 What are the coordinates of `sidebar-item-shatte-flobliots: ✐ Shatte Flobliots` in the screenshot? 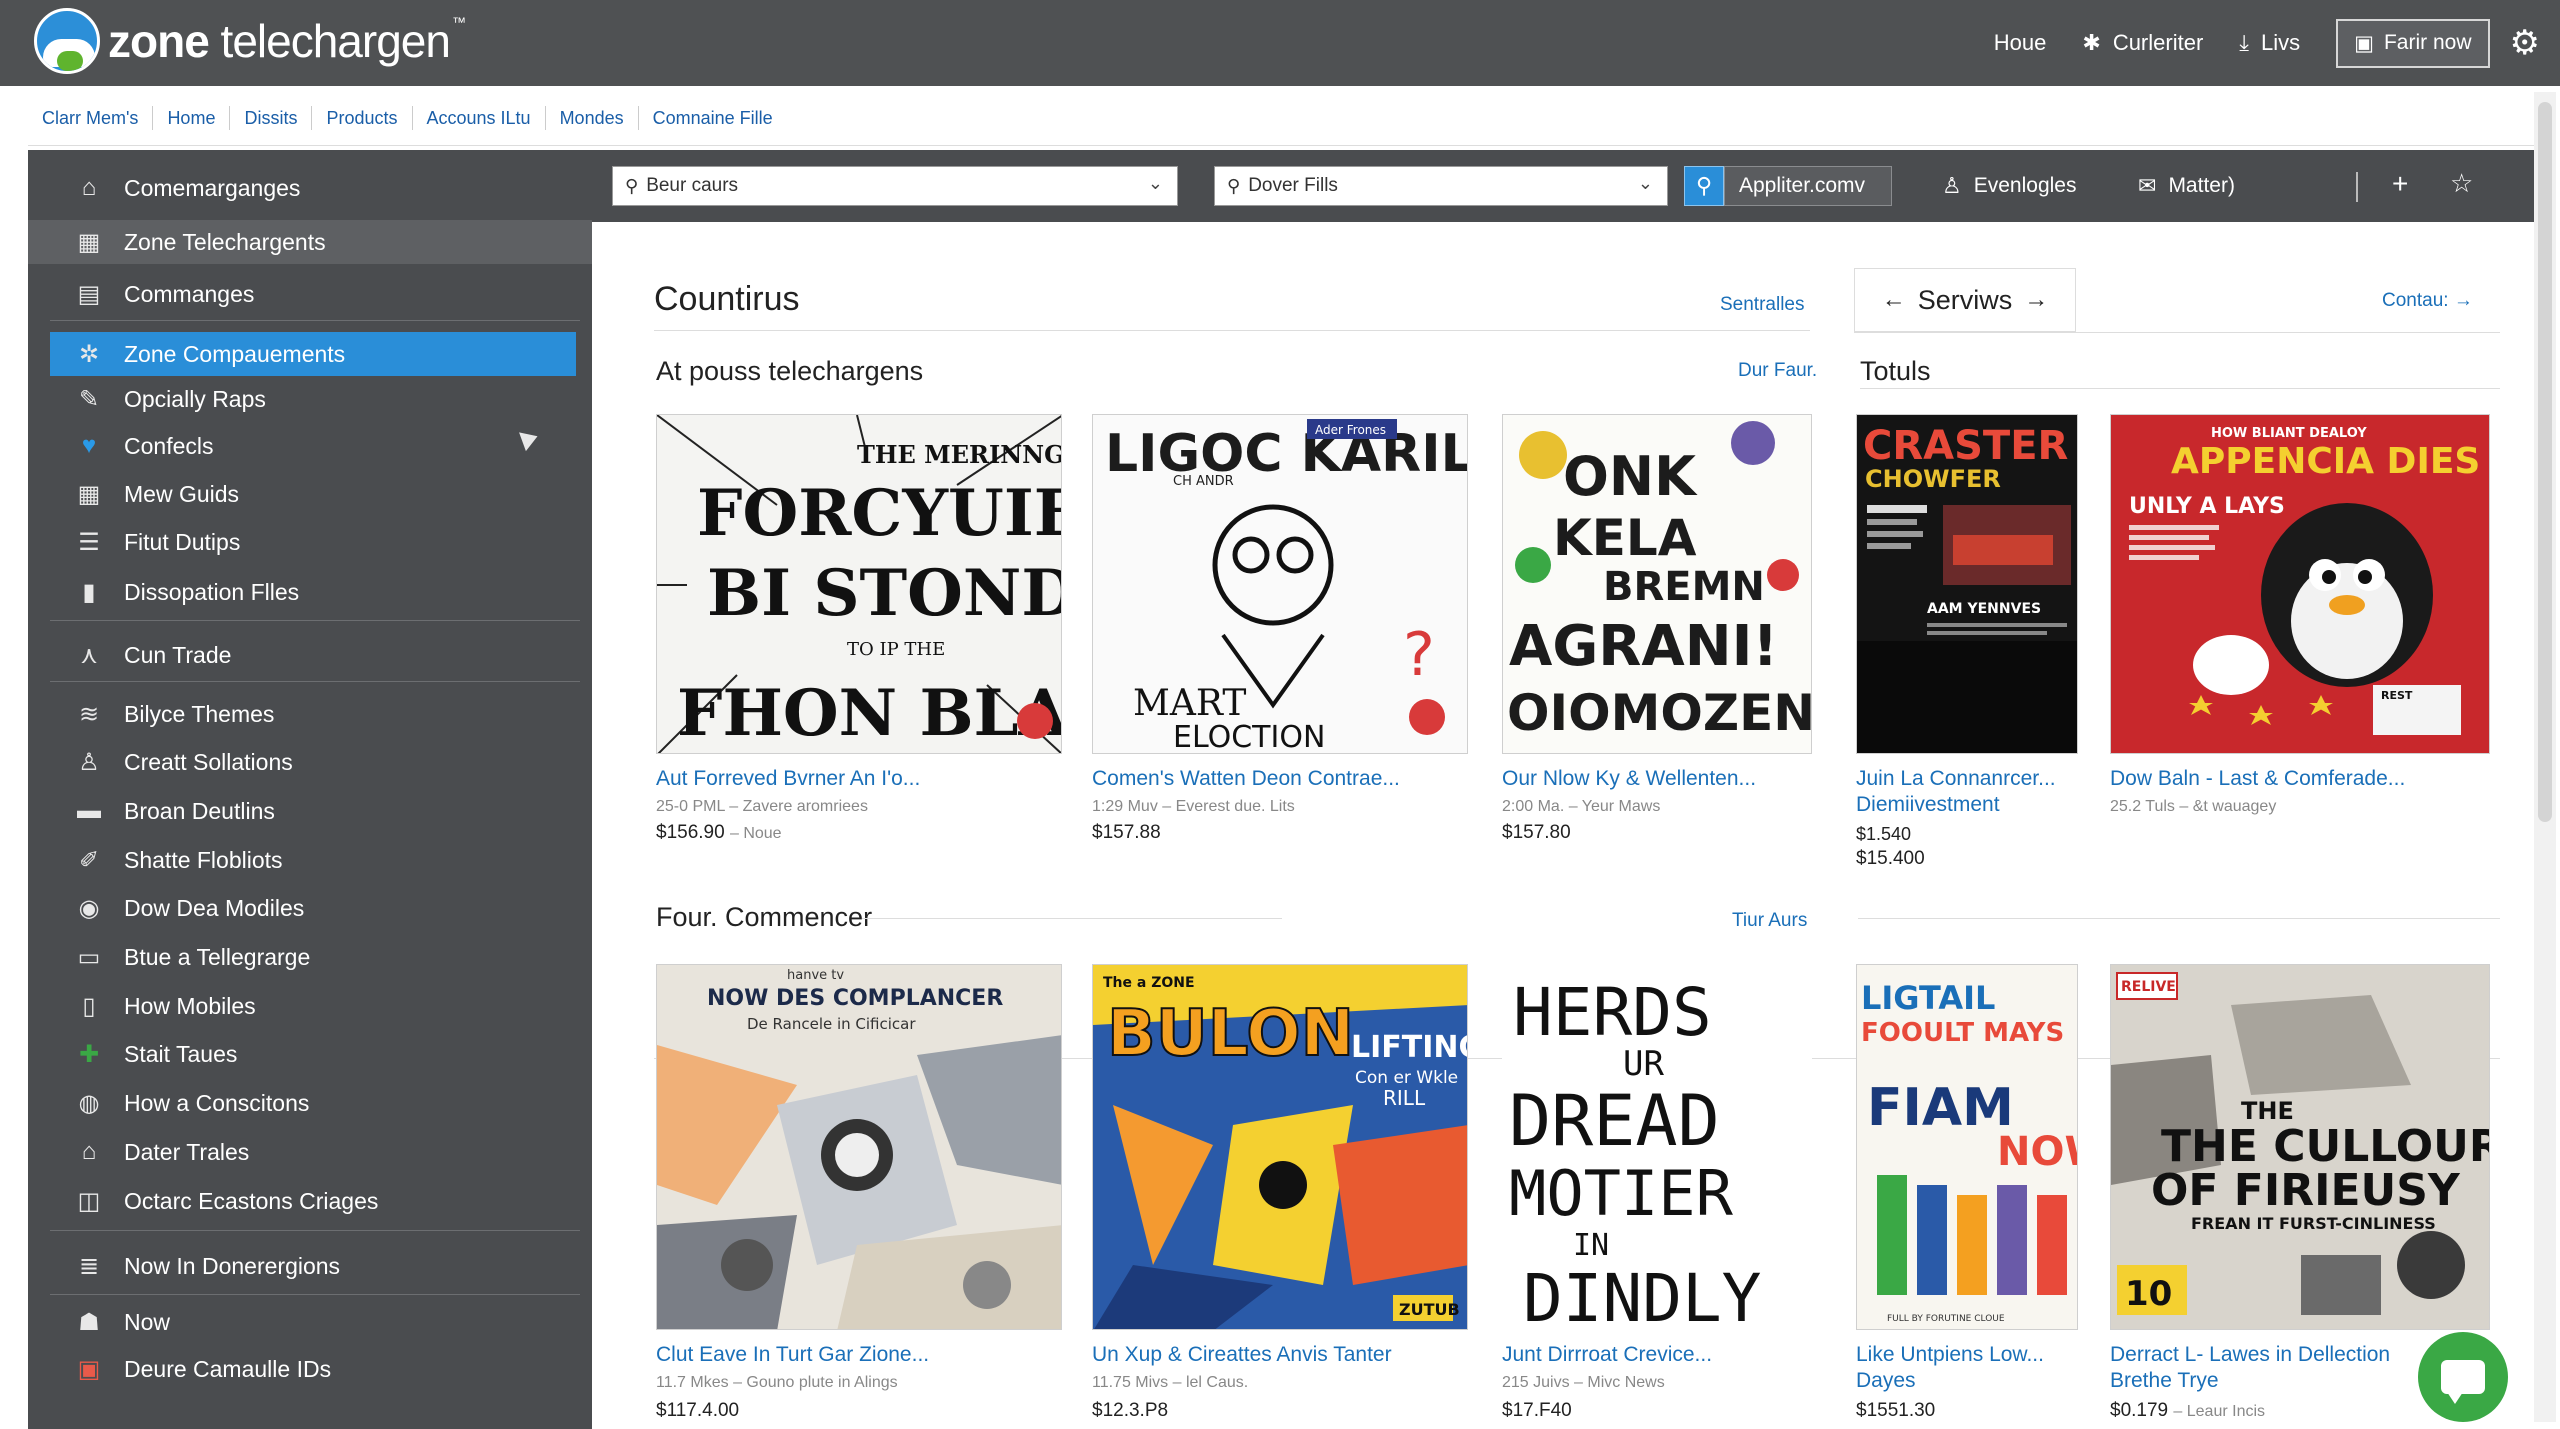 It's located at (310, 860).